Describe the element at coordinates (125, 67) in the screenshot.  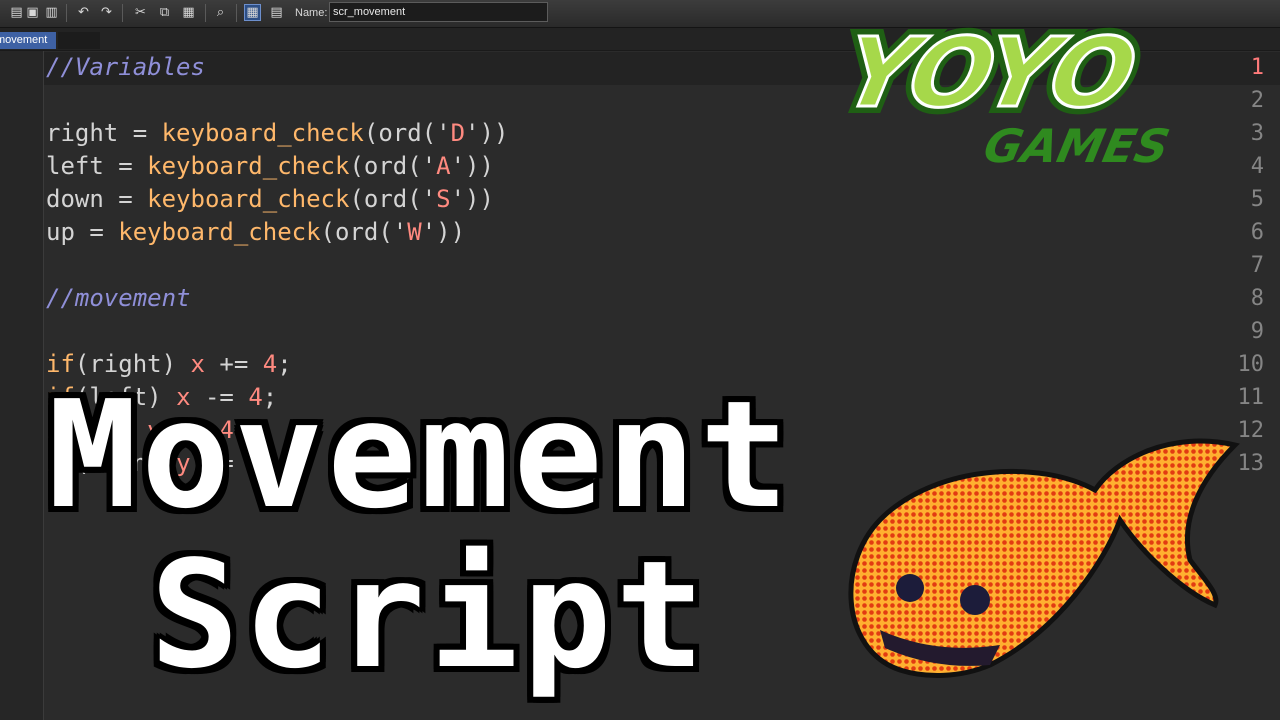
I see `code-line: //Variables` at that location.